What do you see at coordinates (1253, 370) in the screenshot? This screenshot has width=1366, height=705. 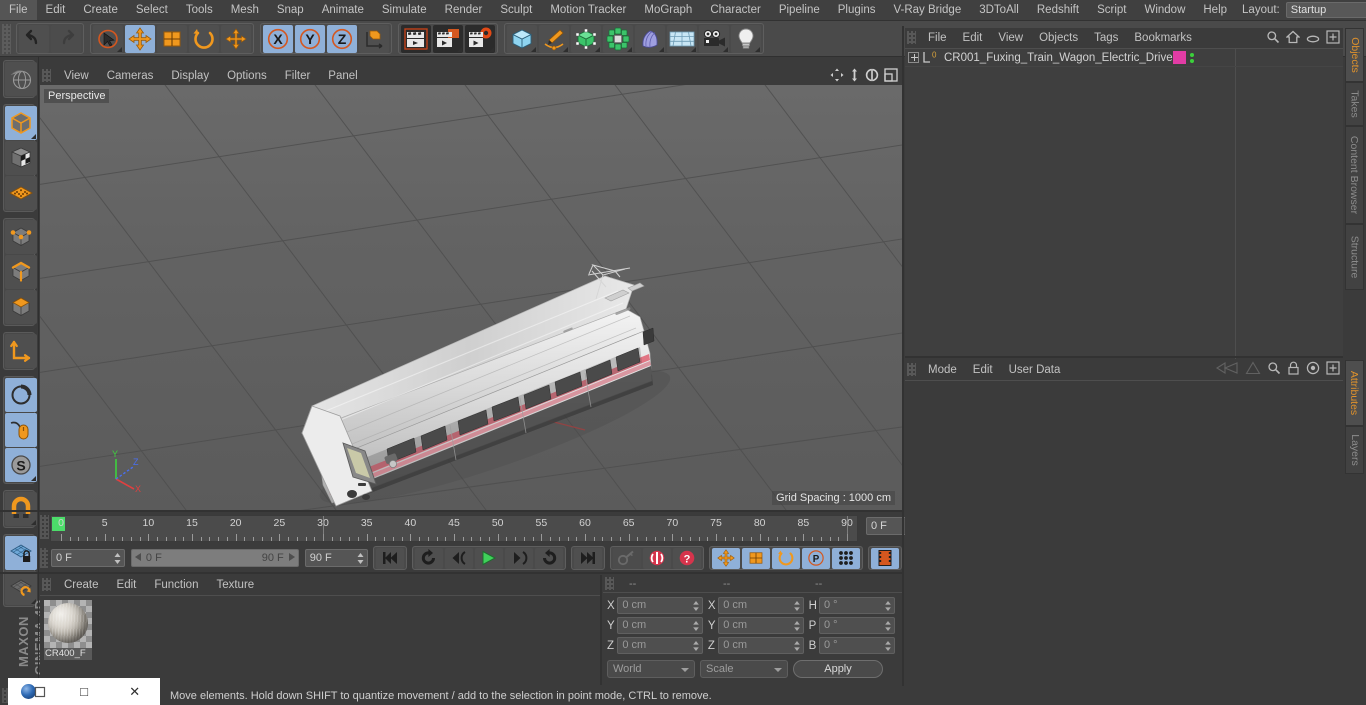 I see `arrow-up-icon` at bounding box center [1253, 370].